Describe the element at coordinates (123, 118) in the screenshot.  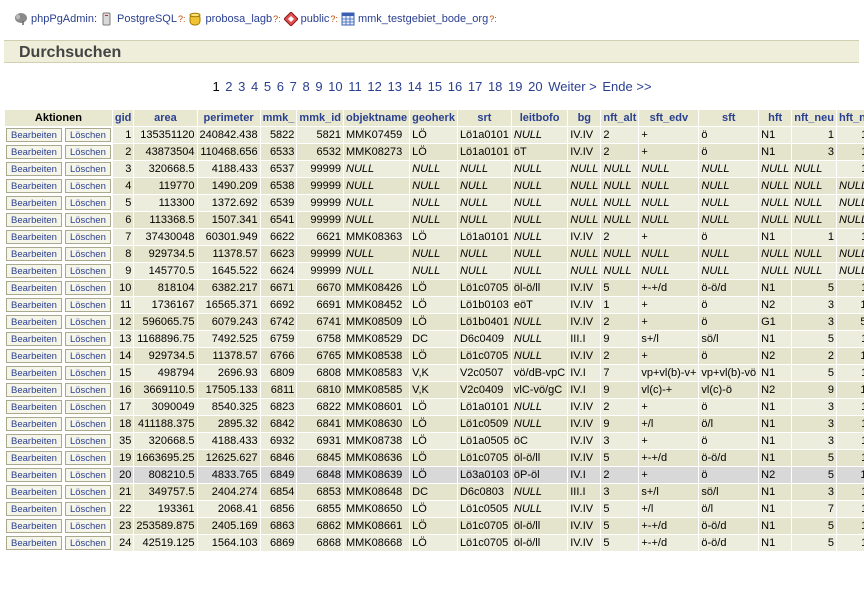
I see `column-header-gid: gid` at that location.